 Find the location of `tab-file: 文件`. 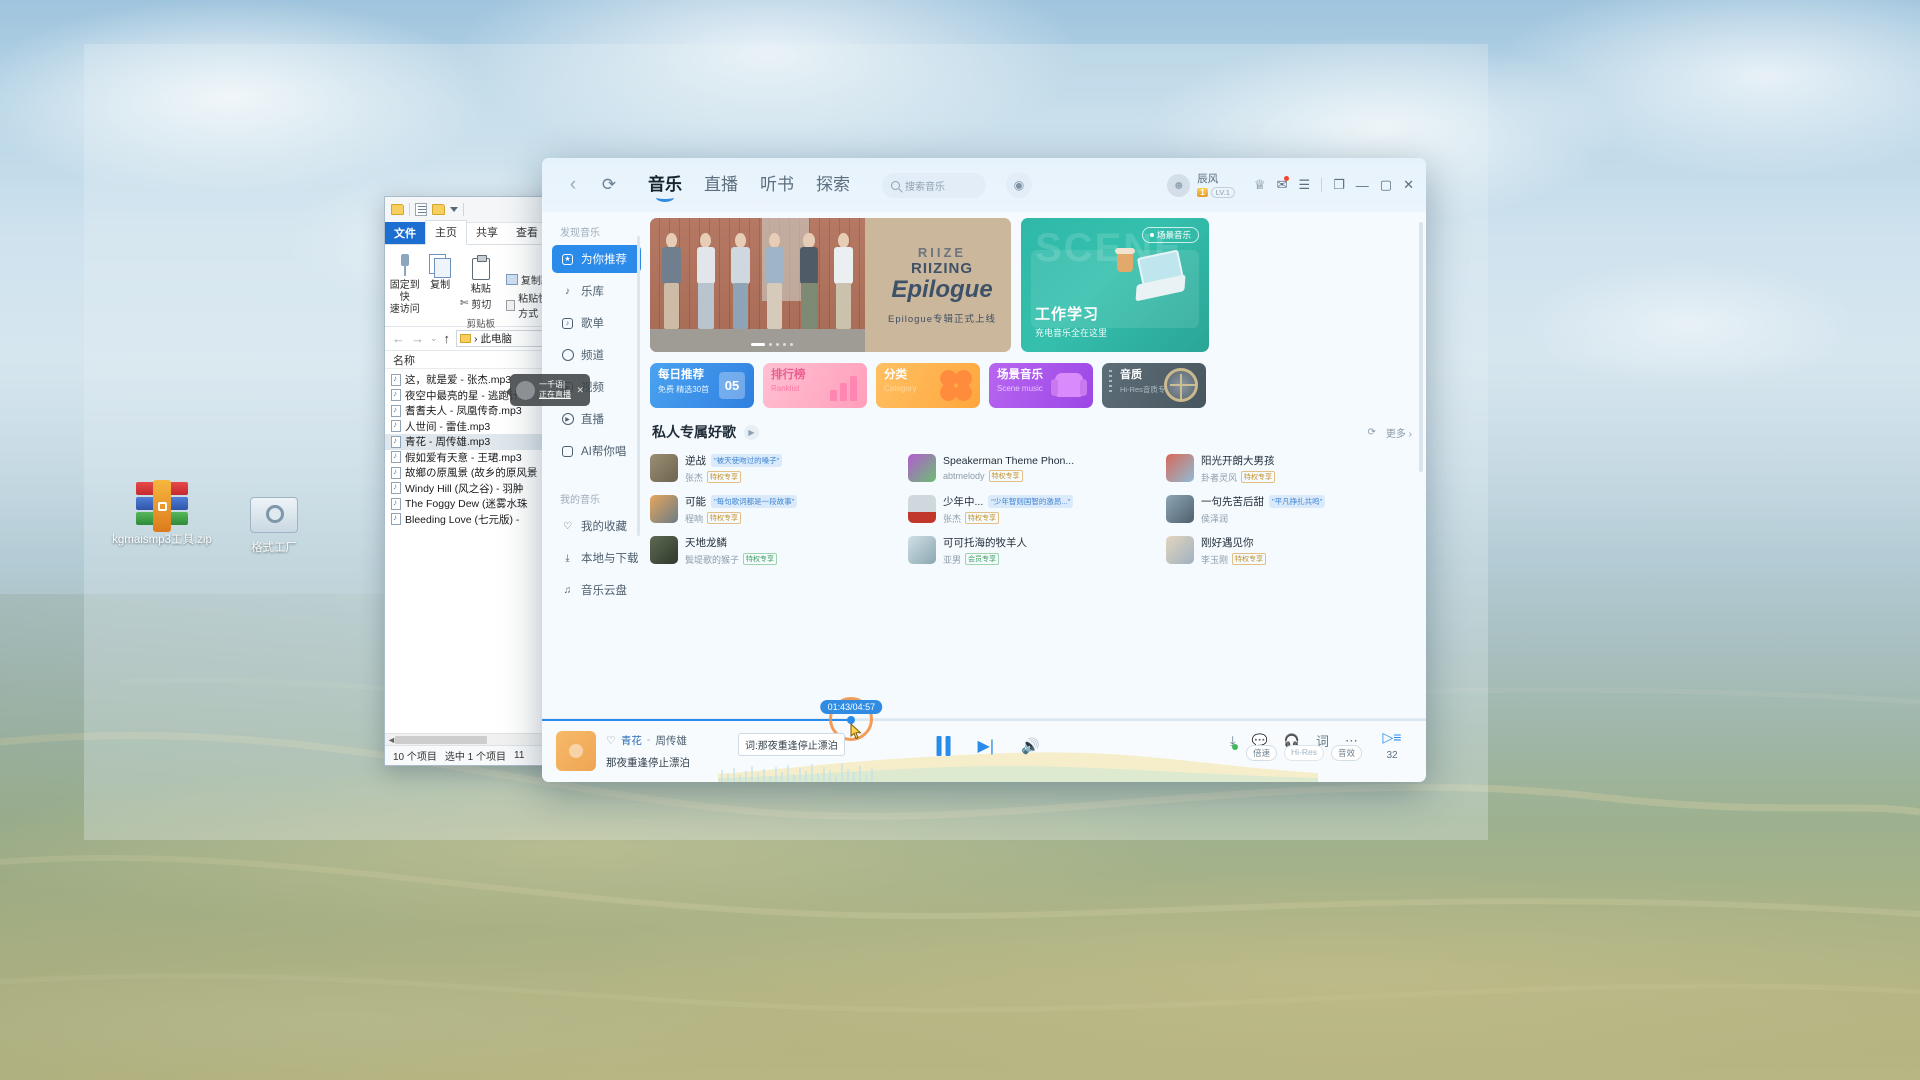

tab-file: 文件 is located at coordinates (405, 233).